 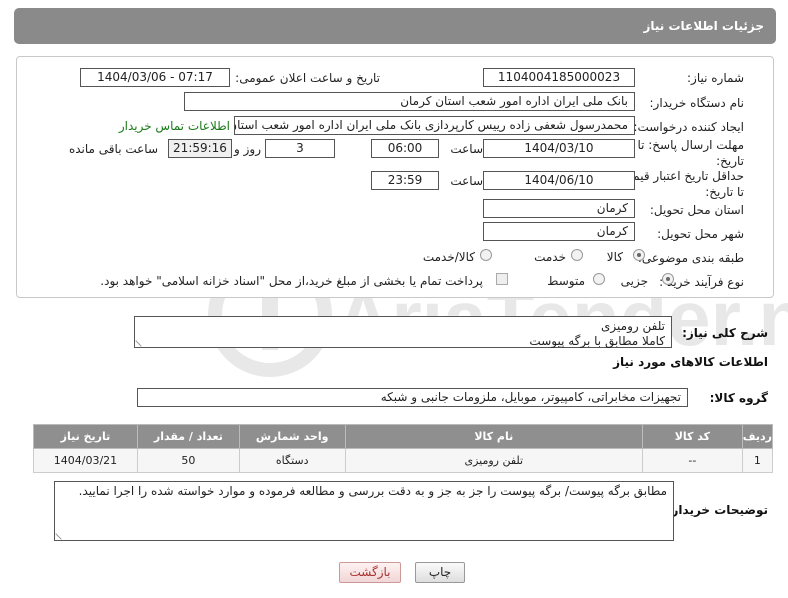 What do you see at coordinates (155, 77) in the screenshot?
I see `announce-date-field: 1404/03/06 - 07:17` at bounding box center [155, 77].